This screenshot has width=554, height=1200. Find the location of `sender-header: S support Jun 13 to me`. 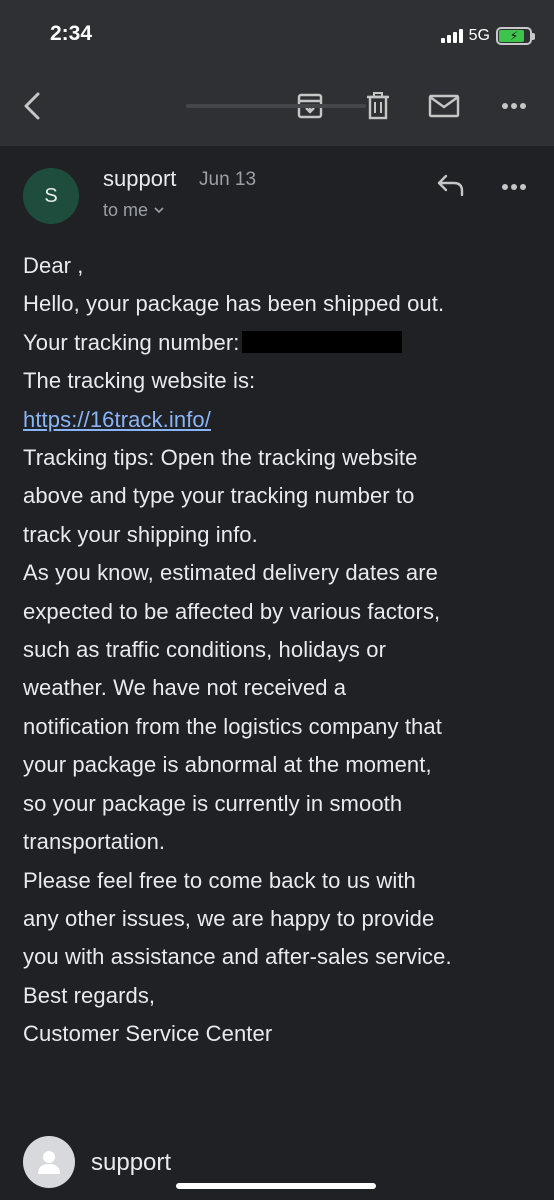

sender-header: S support Jun 13 to me is located at coordinates (277, 195).